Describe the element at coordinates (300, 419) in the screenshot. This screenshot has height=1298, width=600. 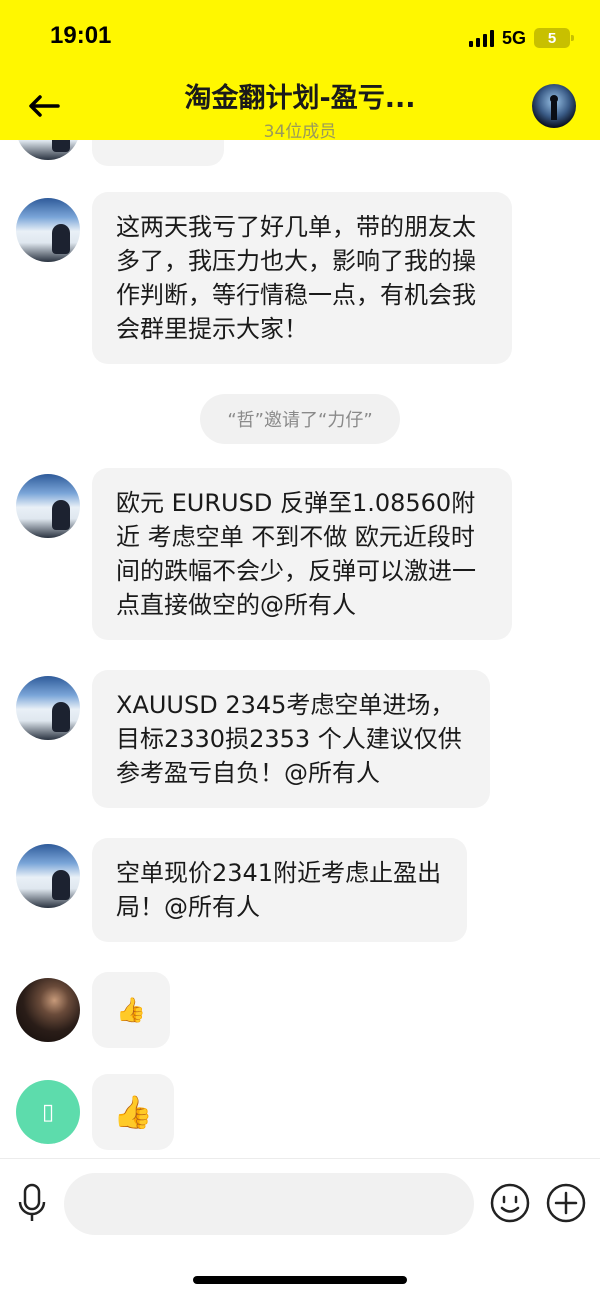
I see `system-message: “哲”邀请了“力仔”` at that location.